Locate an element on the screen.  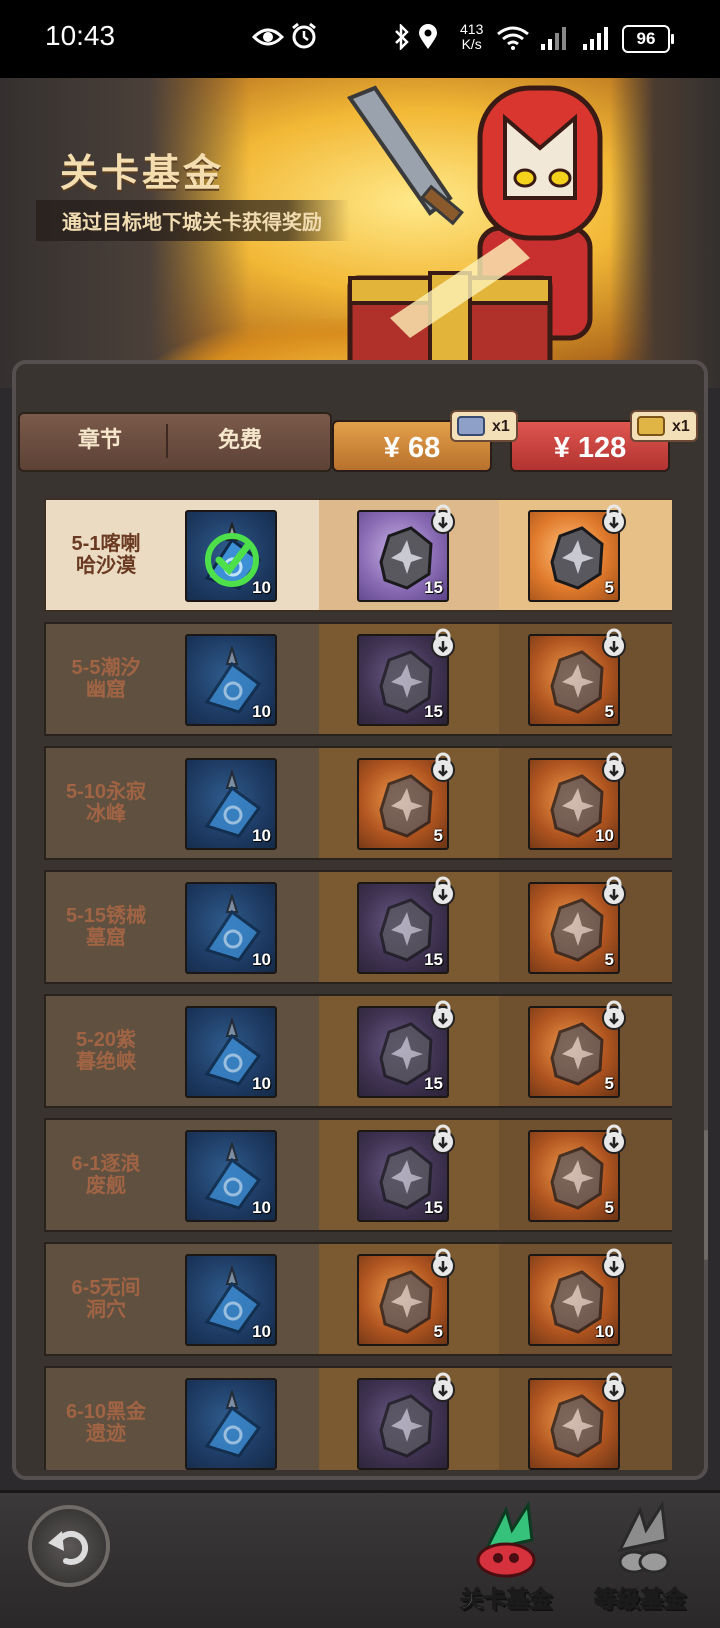
table-row: 5-10永寂 冰峰 10 5 10 is located at coordinates (358, 803).